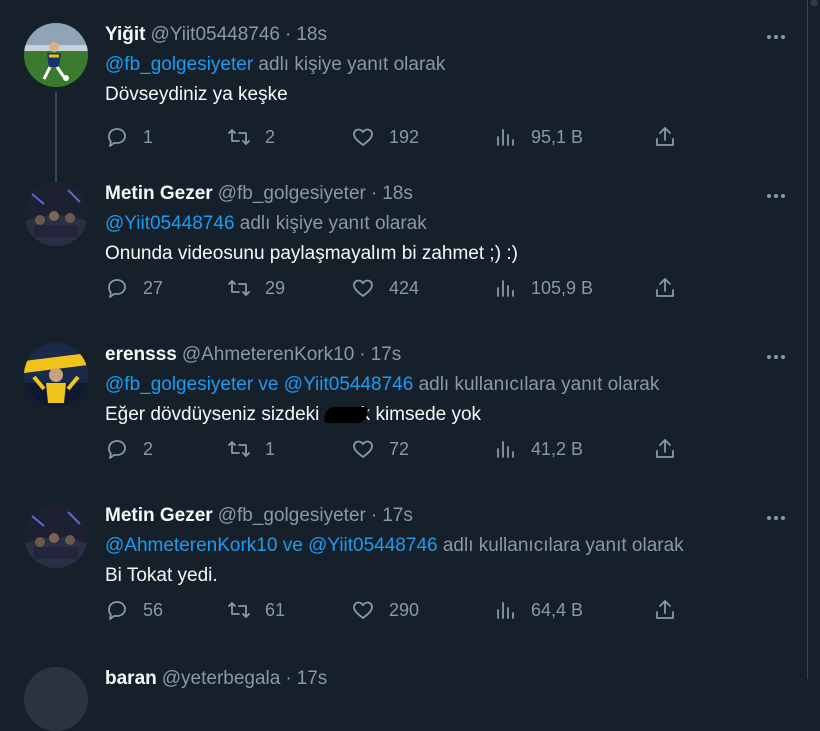  I want to click on like-button: 424, so click(385, 288).